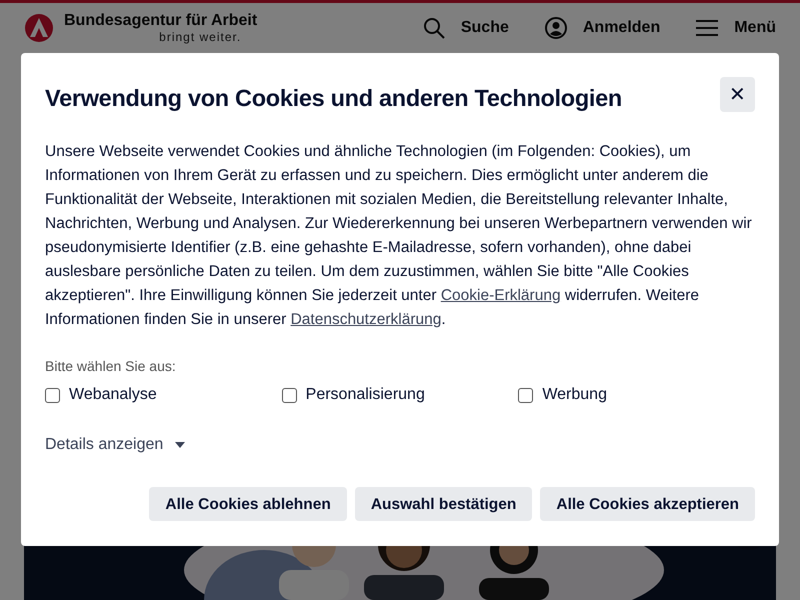 The width and height of the screenshot is (800, 600). What do you see at coordinates (365, 395) in the screenshot?
I see `checkbox-label: Personalisierung` at bounding box center [365, 395].